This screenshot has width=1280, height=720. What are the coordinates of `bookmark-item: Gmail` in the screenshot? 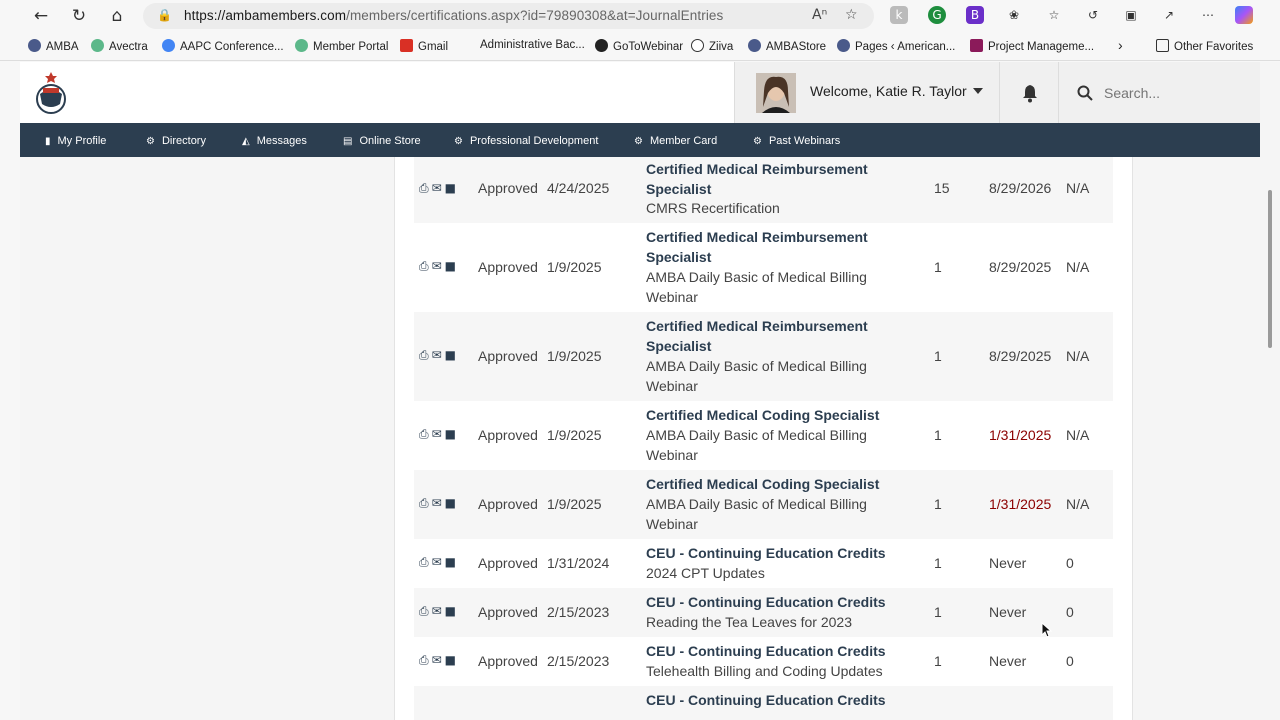 It's located at (424, 46).